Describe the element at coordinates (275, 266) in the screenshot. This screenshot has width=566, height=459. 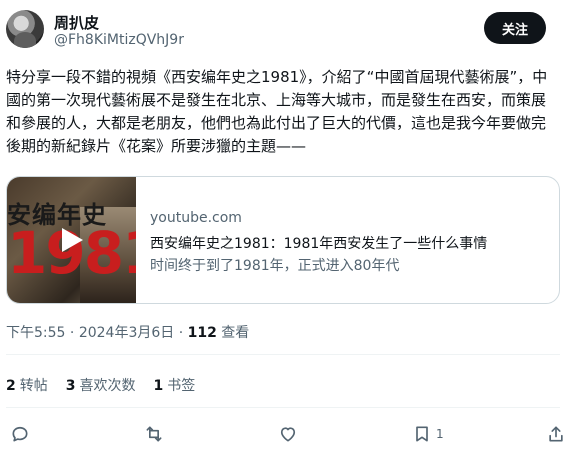
I see `card-description: 时间终于到了1981年，正式进入80年代` at that location.